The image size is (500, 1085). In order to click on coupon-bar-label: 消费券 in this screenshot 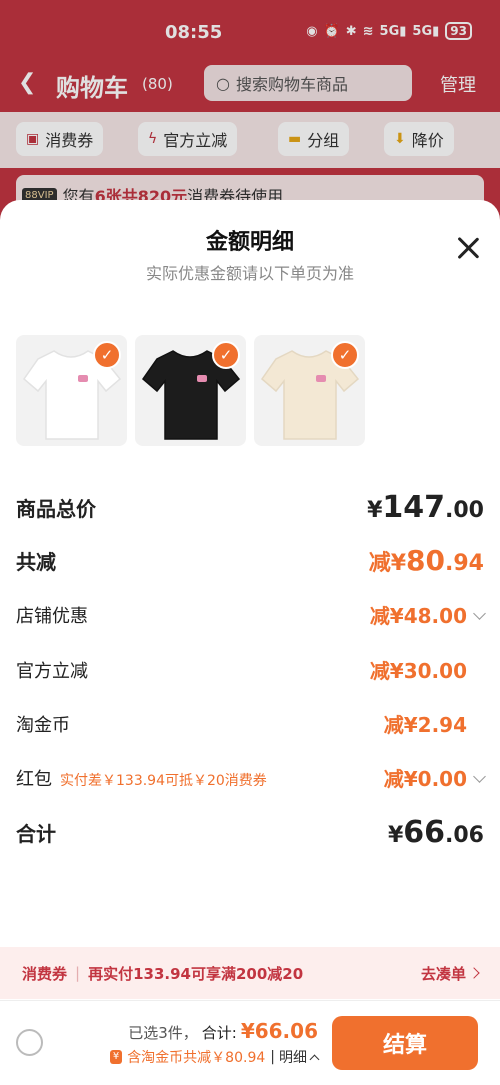, I will do `click(45, 973)`.